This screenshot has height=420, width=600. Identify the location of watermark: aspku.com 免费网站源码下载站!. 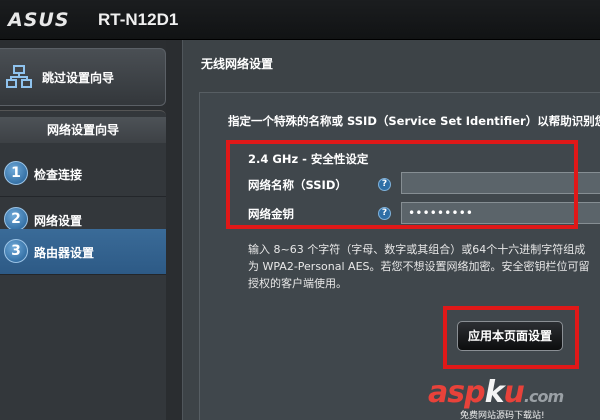
(496, 397).